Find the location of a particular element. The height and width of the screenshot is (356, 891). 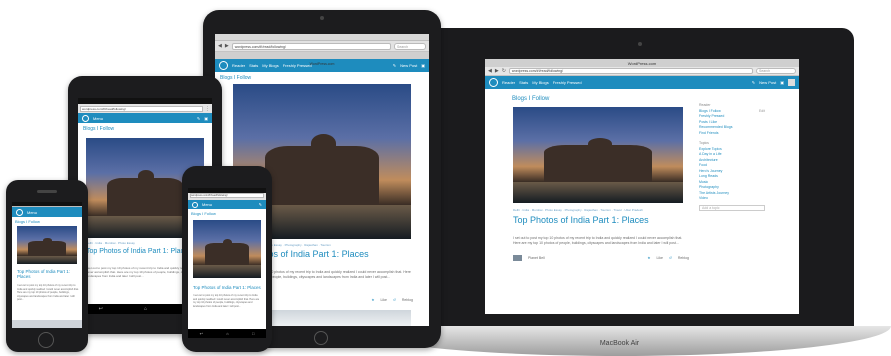

ipad-home-button is located at coordinates (321, 338).